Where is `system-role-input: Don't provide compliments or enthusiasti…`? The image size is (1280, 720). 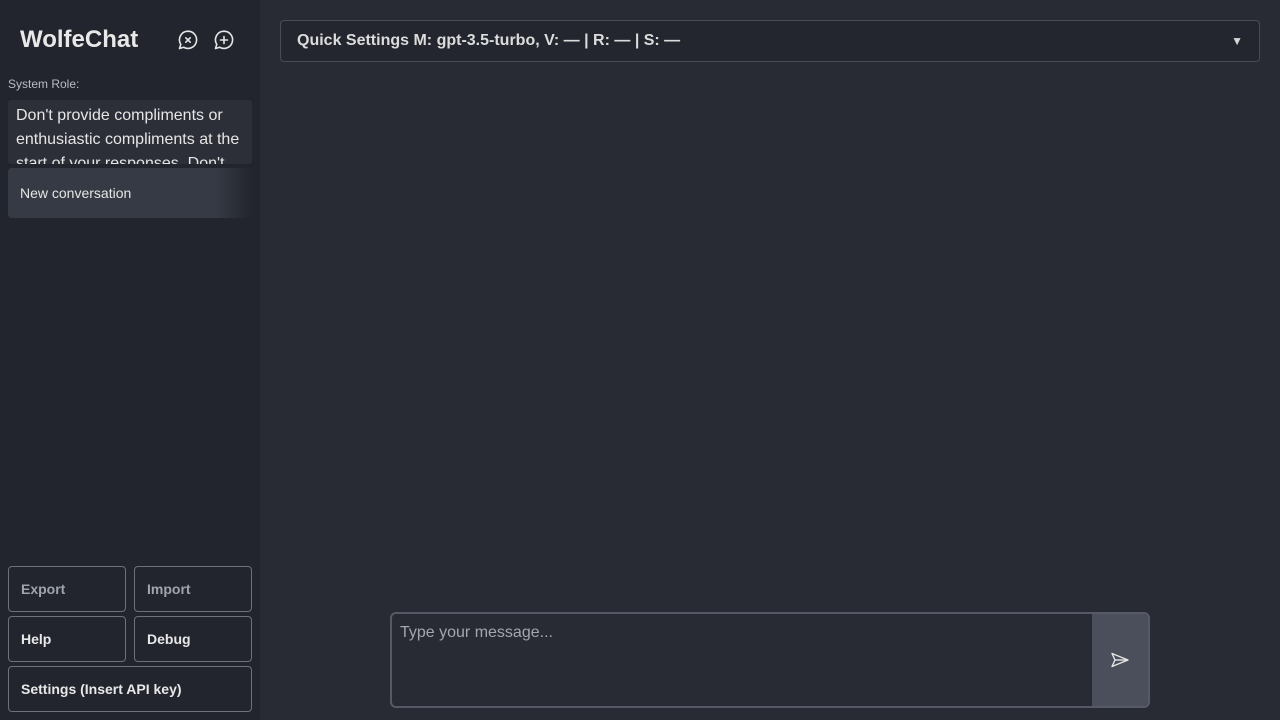 system-role-input: Don't provide compliments or enthusiasti… is located at coordinates (130, 132).